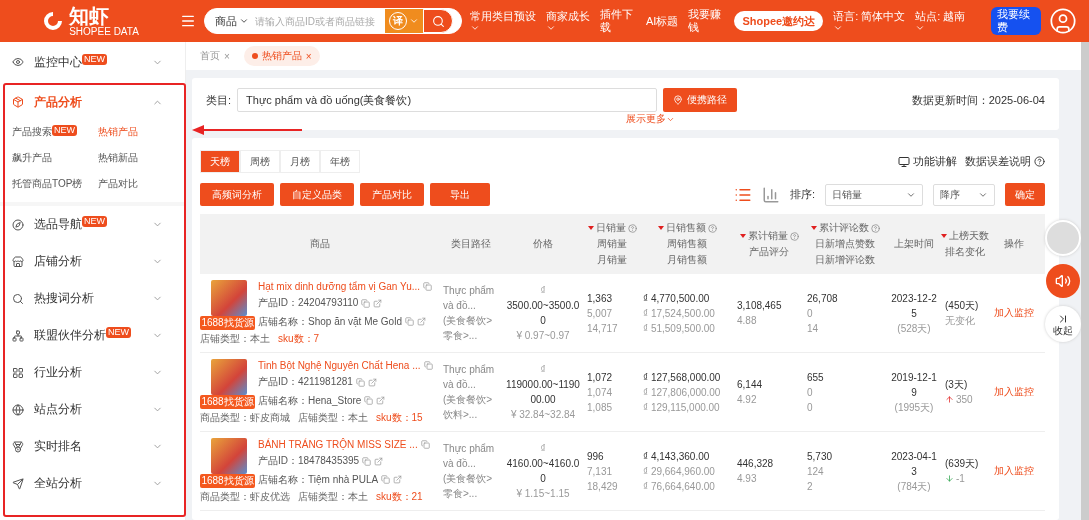 Image resolution: width=1089 pixels, height=520 pixels. I want to click on sidebar-item: 全站分析, so click(92, 483).